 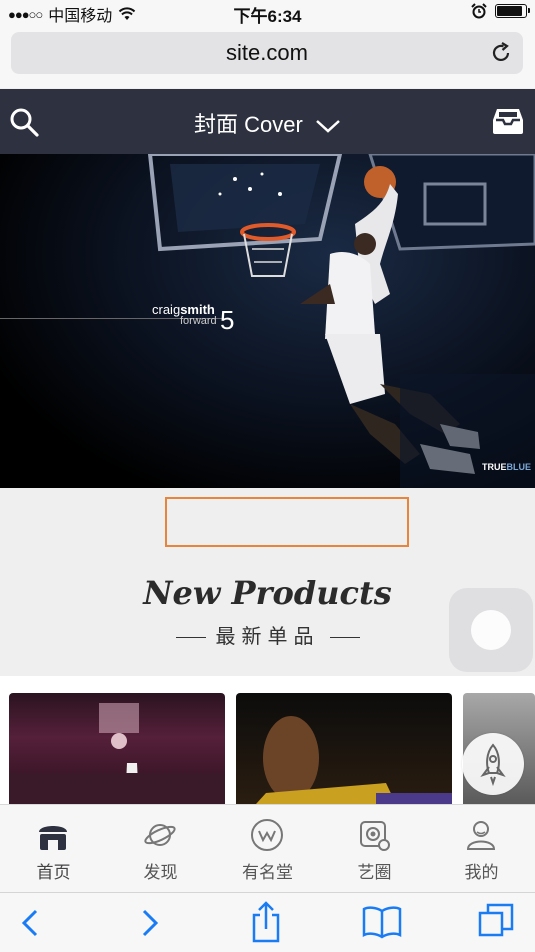 I want to click on battery-level, so click(x=509, y=11).